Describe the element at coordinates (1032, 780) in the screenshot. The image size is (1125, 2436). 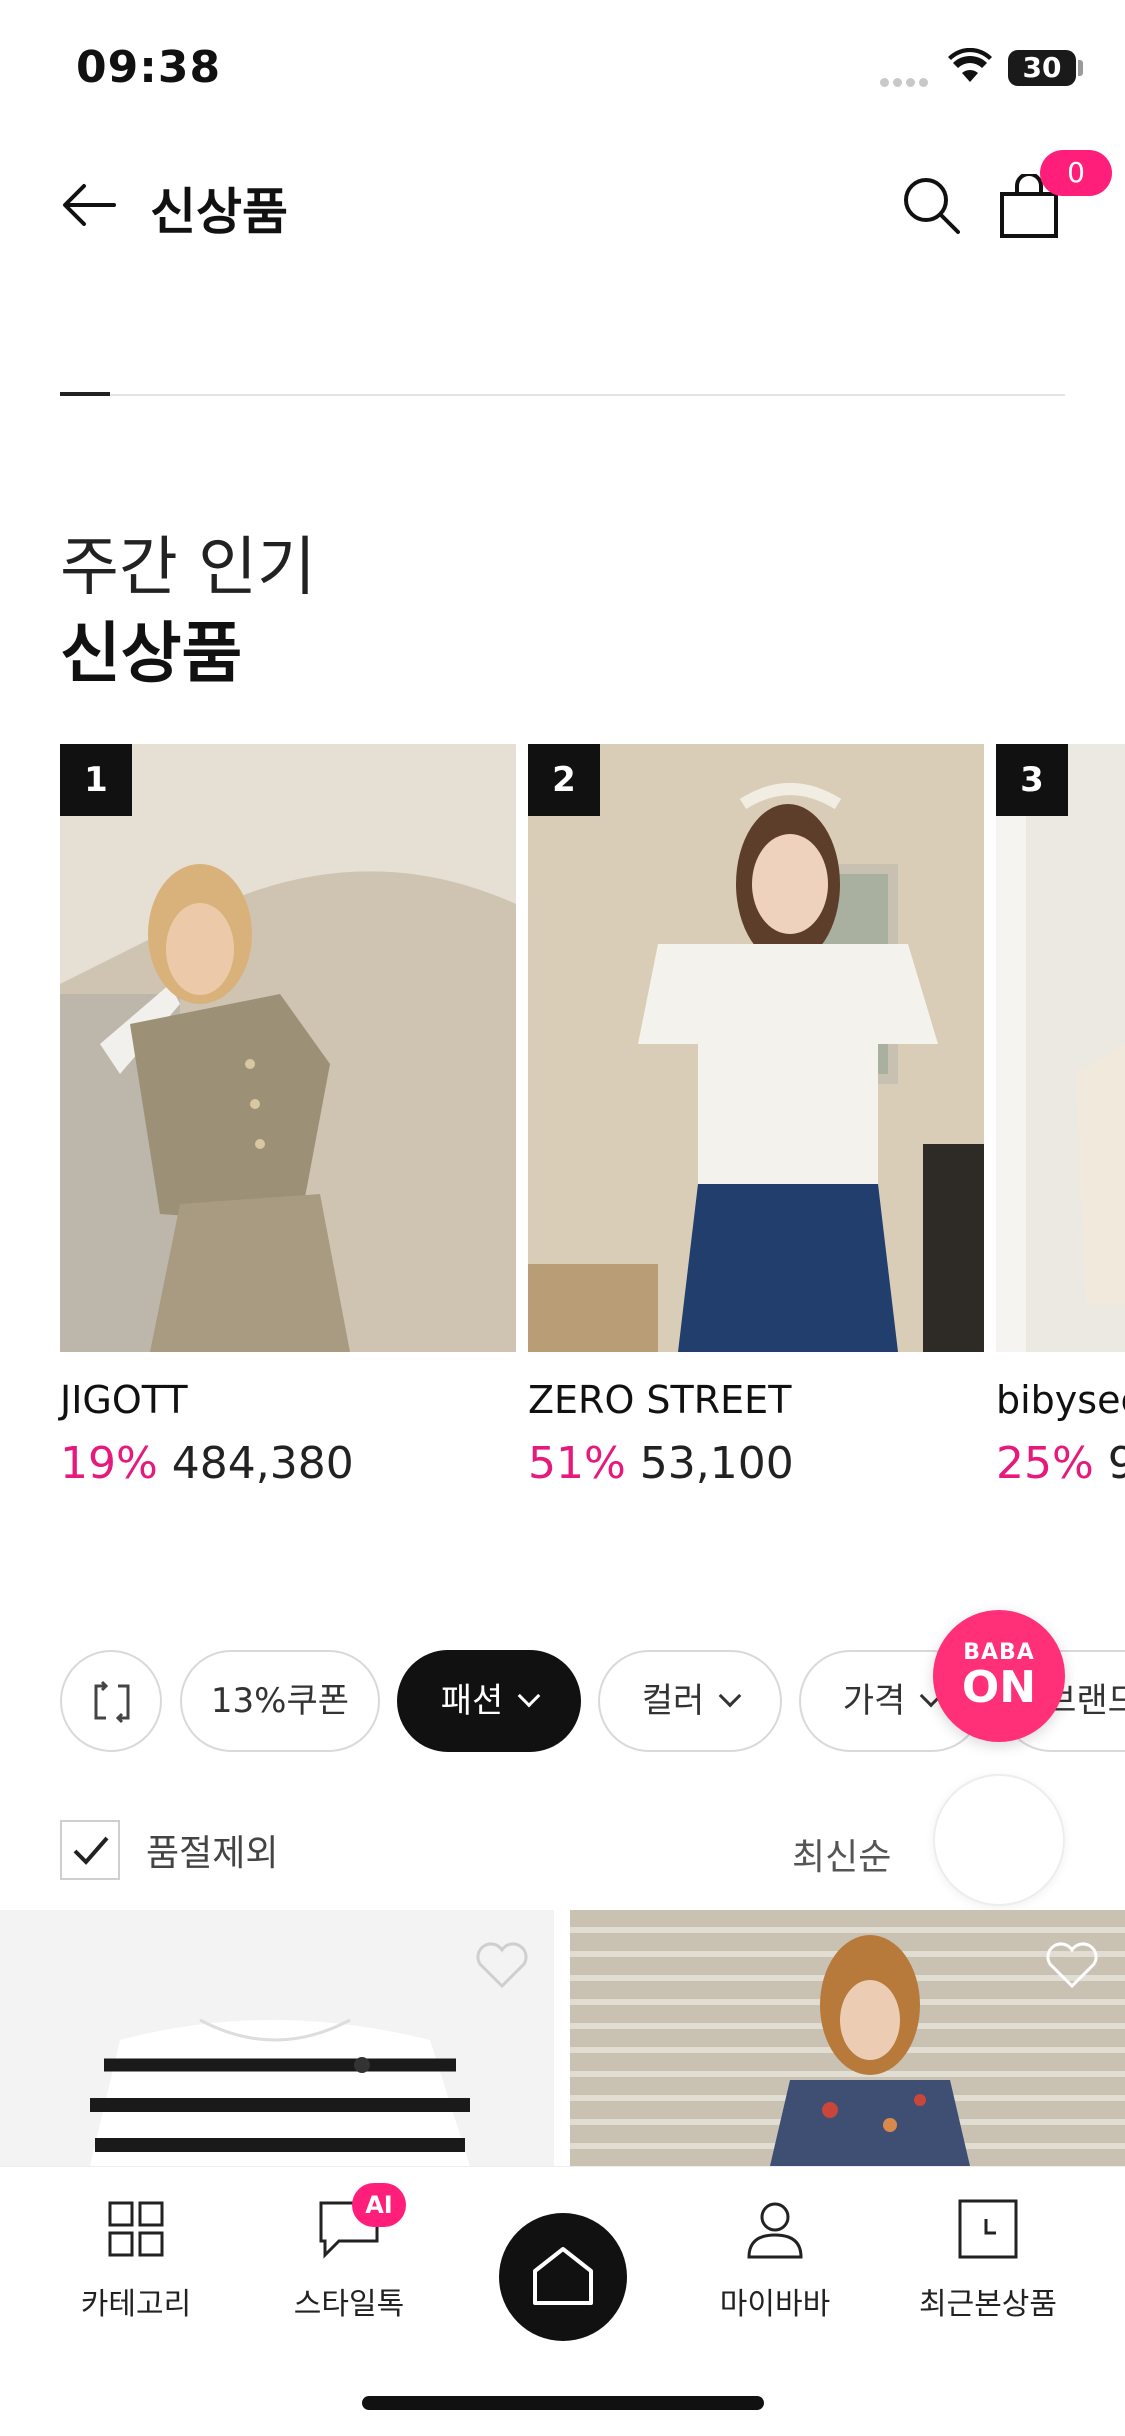
I see `rank-number: 3` at that location.